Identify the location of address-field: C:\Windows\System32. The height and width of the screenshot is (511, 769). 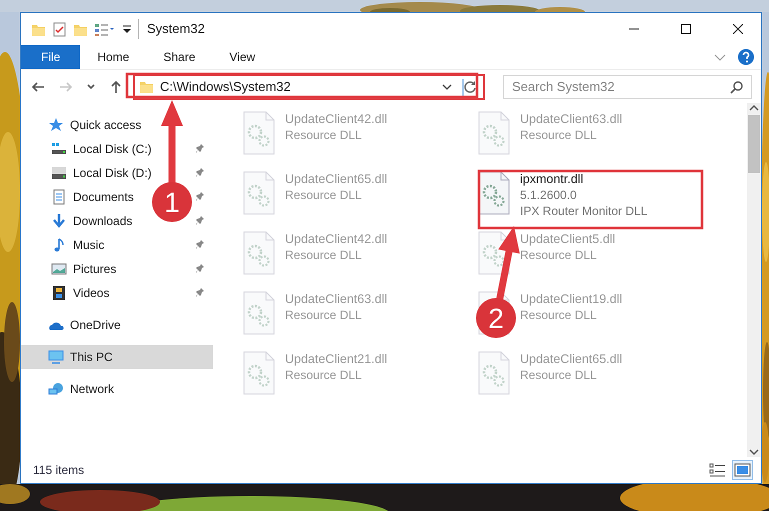
(309, 87).